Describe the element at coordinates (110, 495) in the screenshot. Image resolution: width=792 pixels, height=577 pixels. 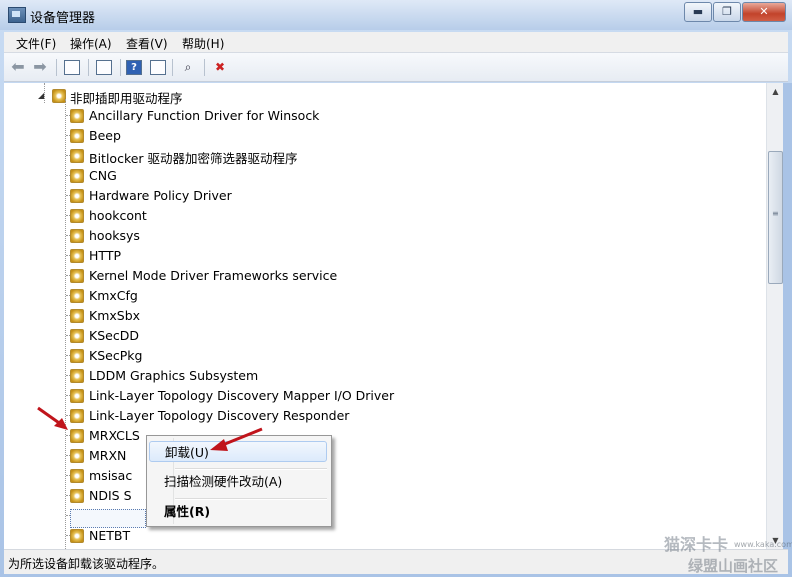
I see `device-label: NDIS S` at that location.